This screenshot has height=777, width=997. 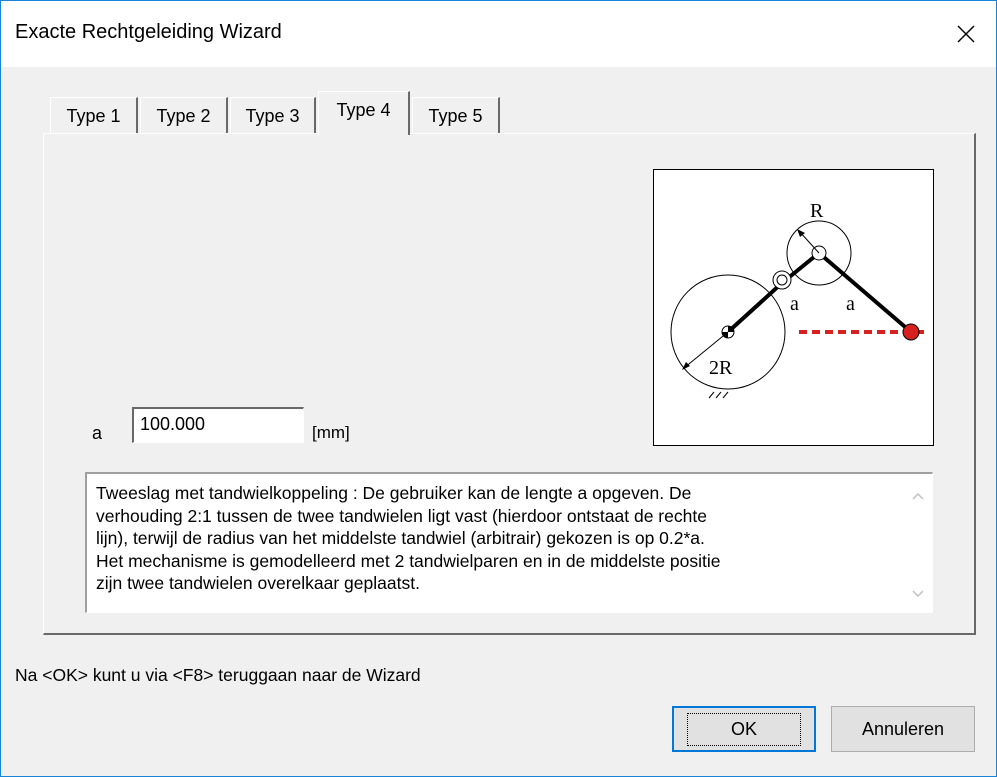 I want to click on tab-type-1: Type 1, so click(x=94, y=115).